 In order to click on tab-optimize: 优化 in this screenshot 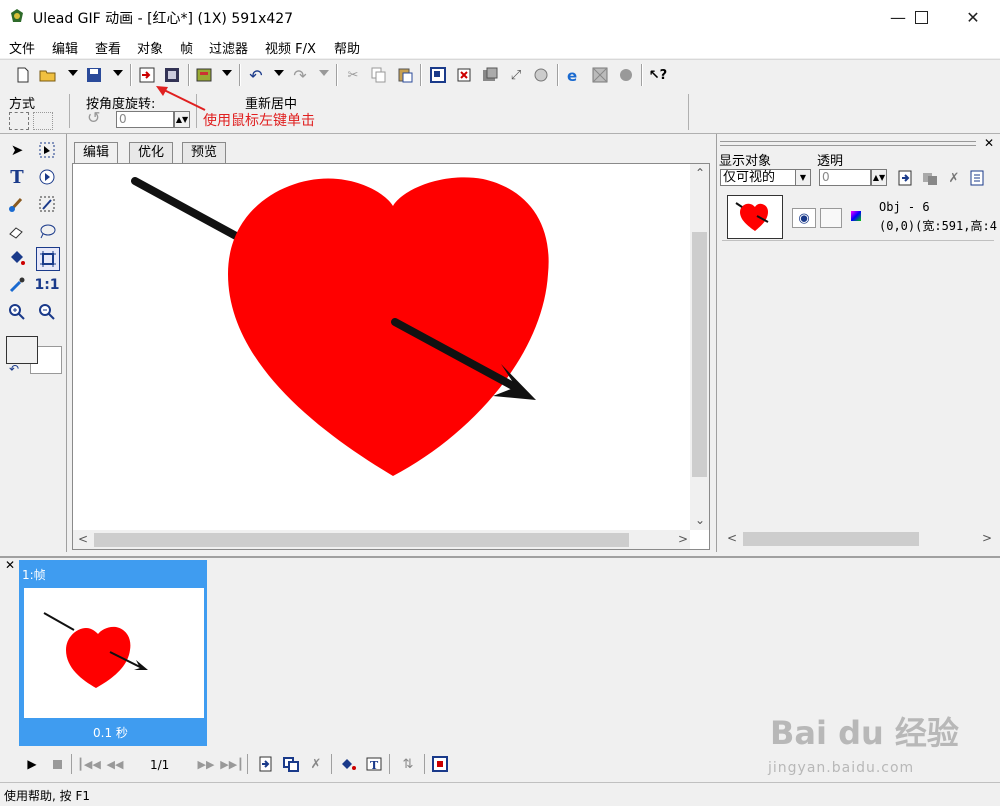, I will do `click(151, 152)`.